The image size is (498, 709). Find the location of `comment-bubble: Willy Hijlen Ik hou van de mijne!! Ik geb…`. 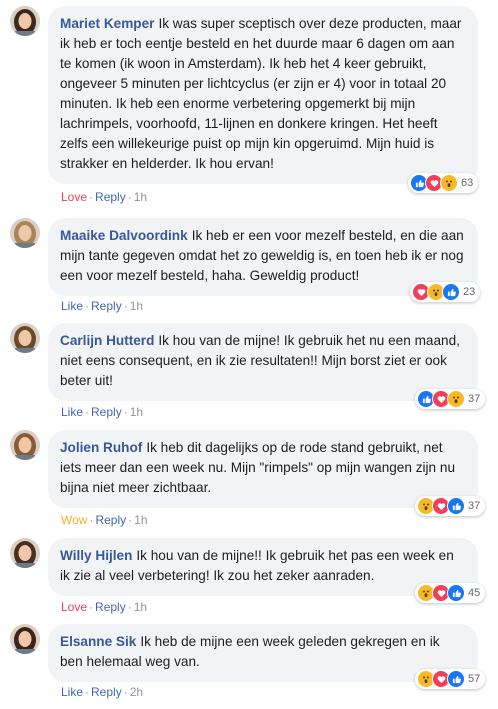

comment-bubble: Willy Hijlen Ik hou van de mijne!! Ik geb… is located at coordinates (263, 567).